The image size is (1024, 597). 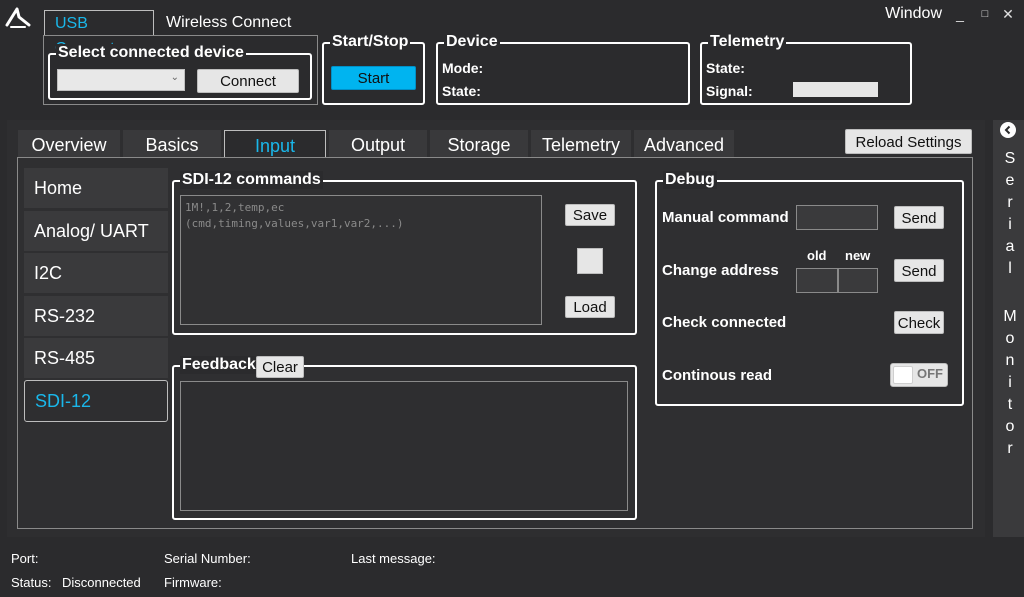 What do you see at coordinates (96, 273) in the screenshot?
I see `sidebar-item-i2c: I2C` at bounding box center [96, 273].